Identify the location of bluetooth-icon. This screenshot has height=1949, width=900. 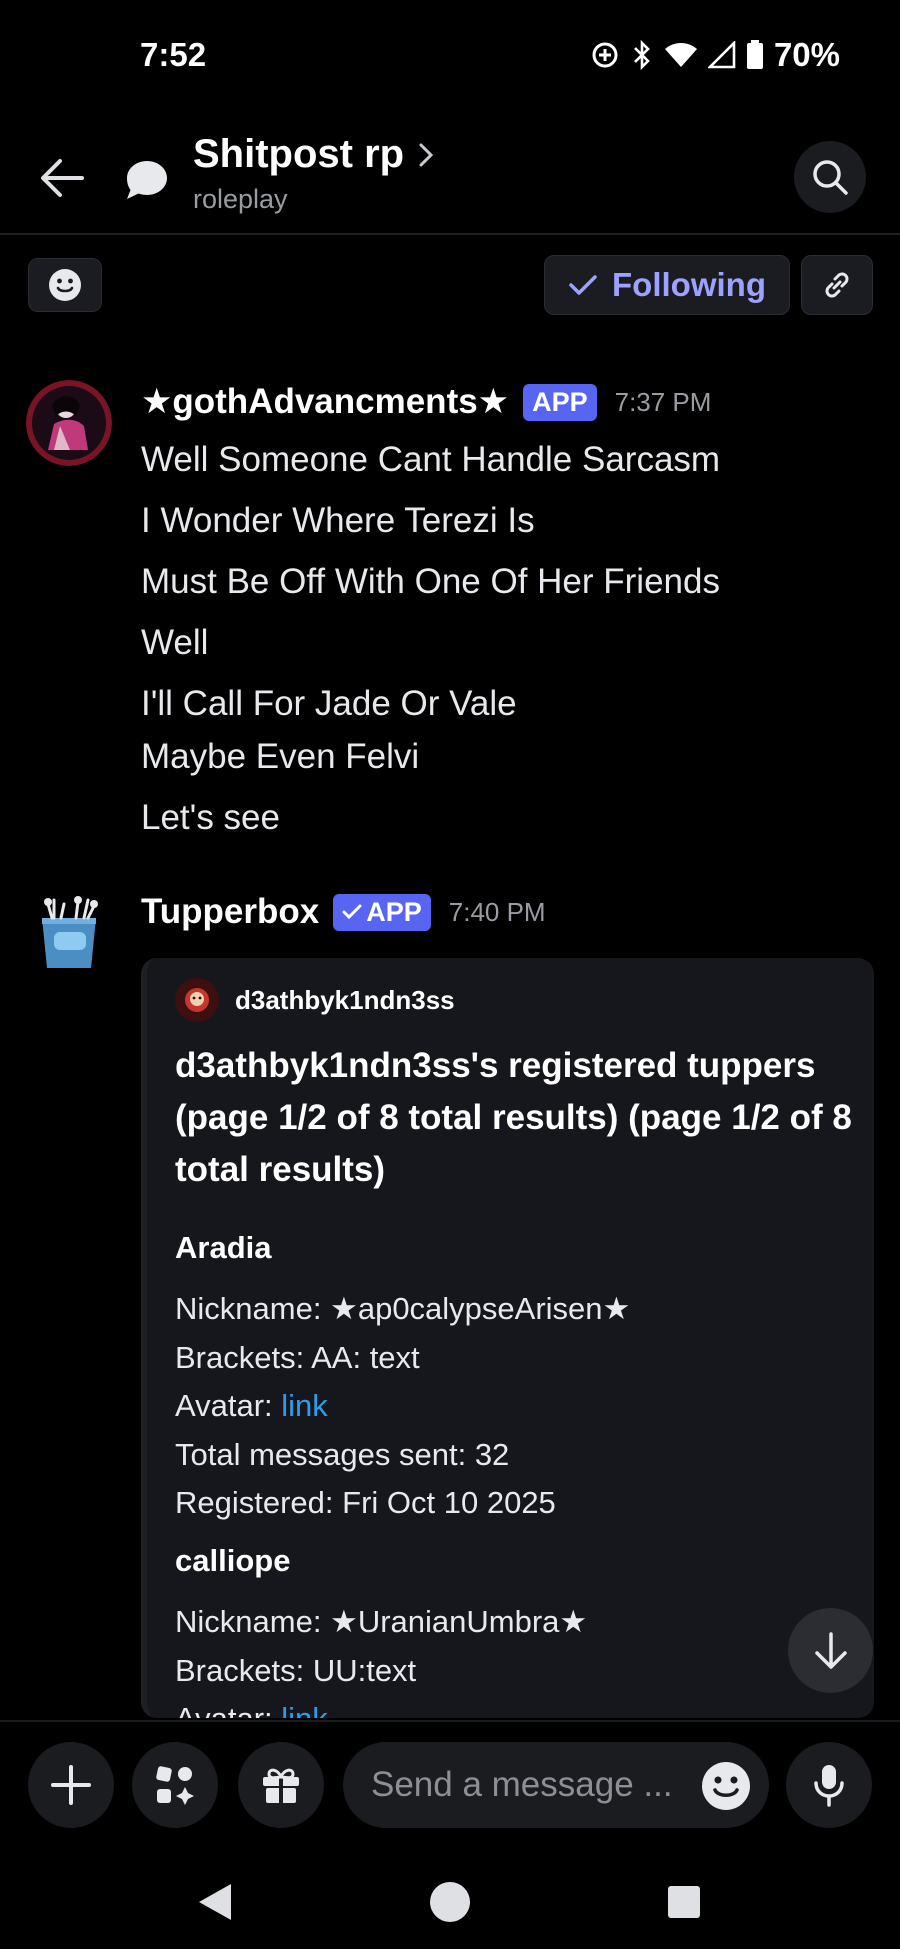
(642, 55).